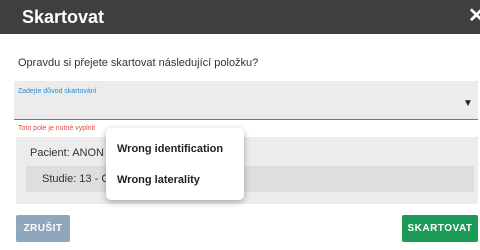  What do you see at coordinates (76, 179) in the screenshot?
I see `study-label: Studie: 13 - C` at bounding box center [76, 179].